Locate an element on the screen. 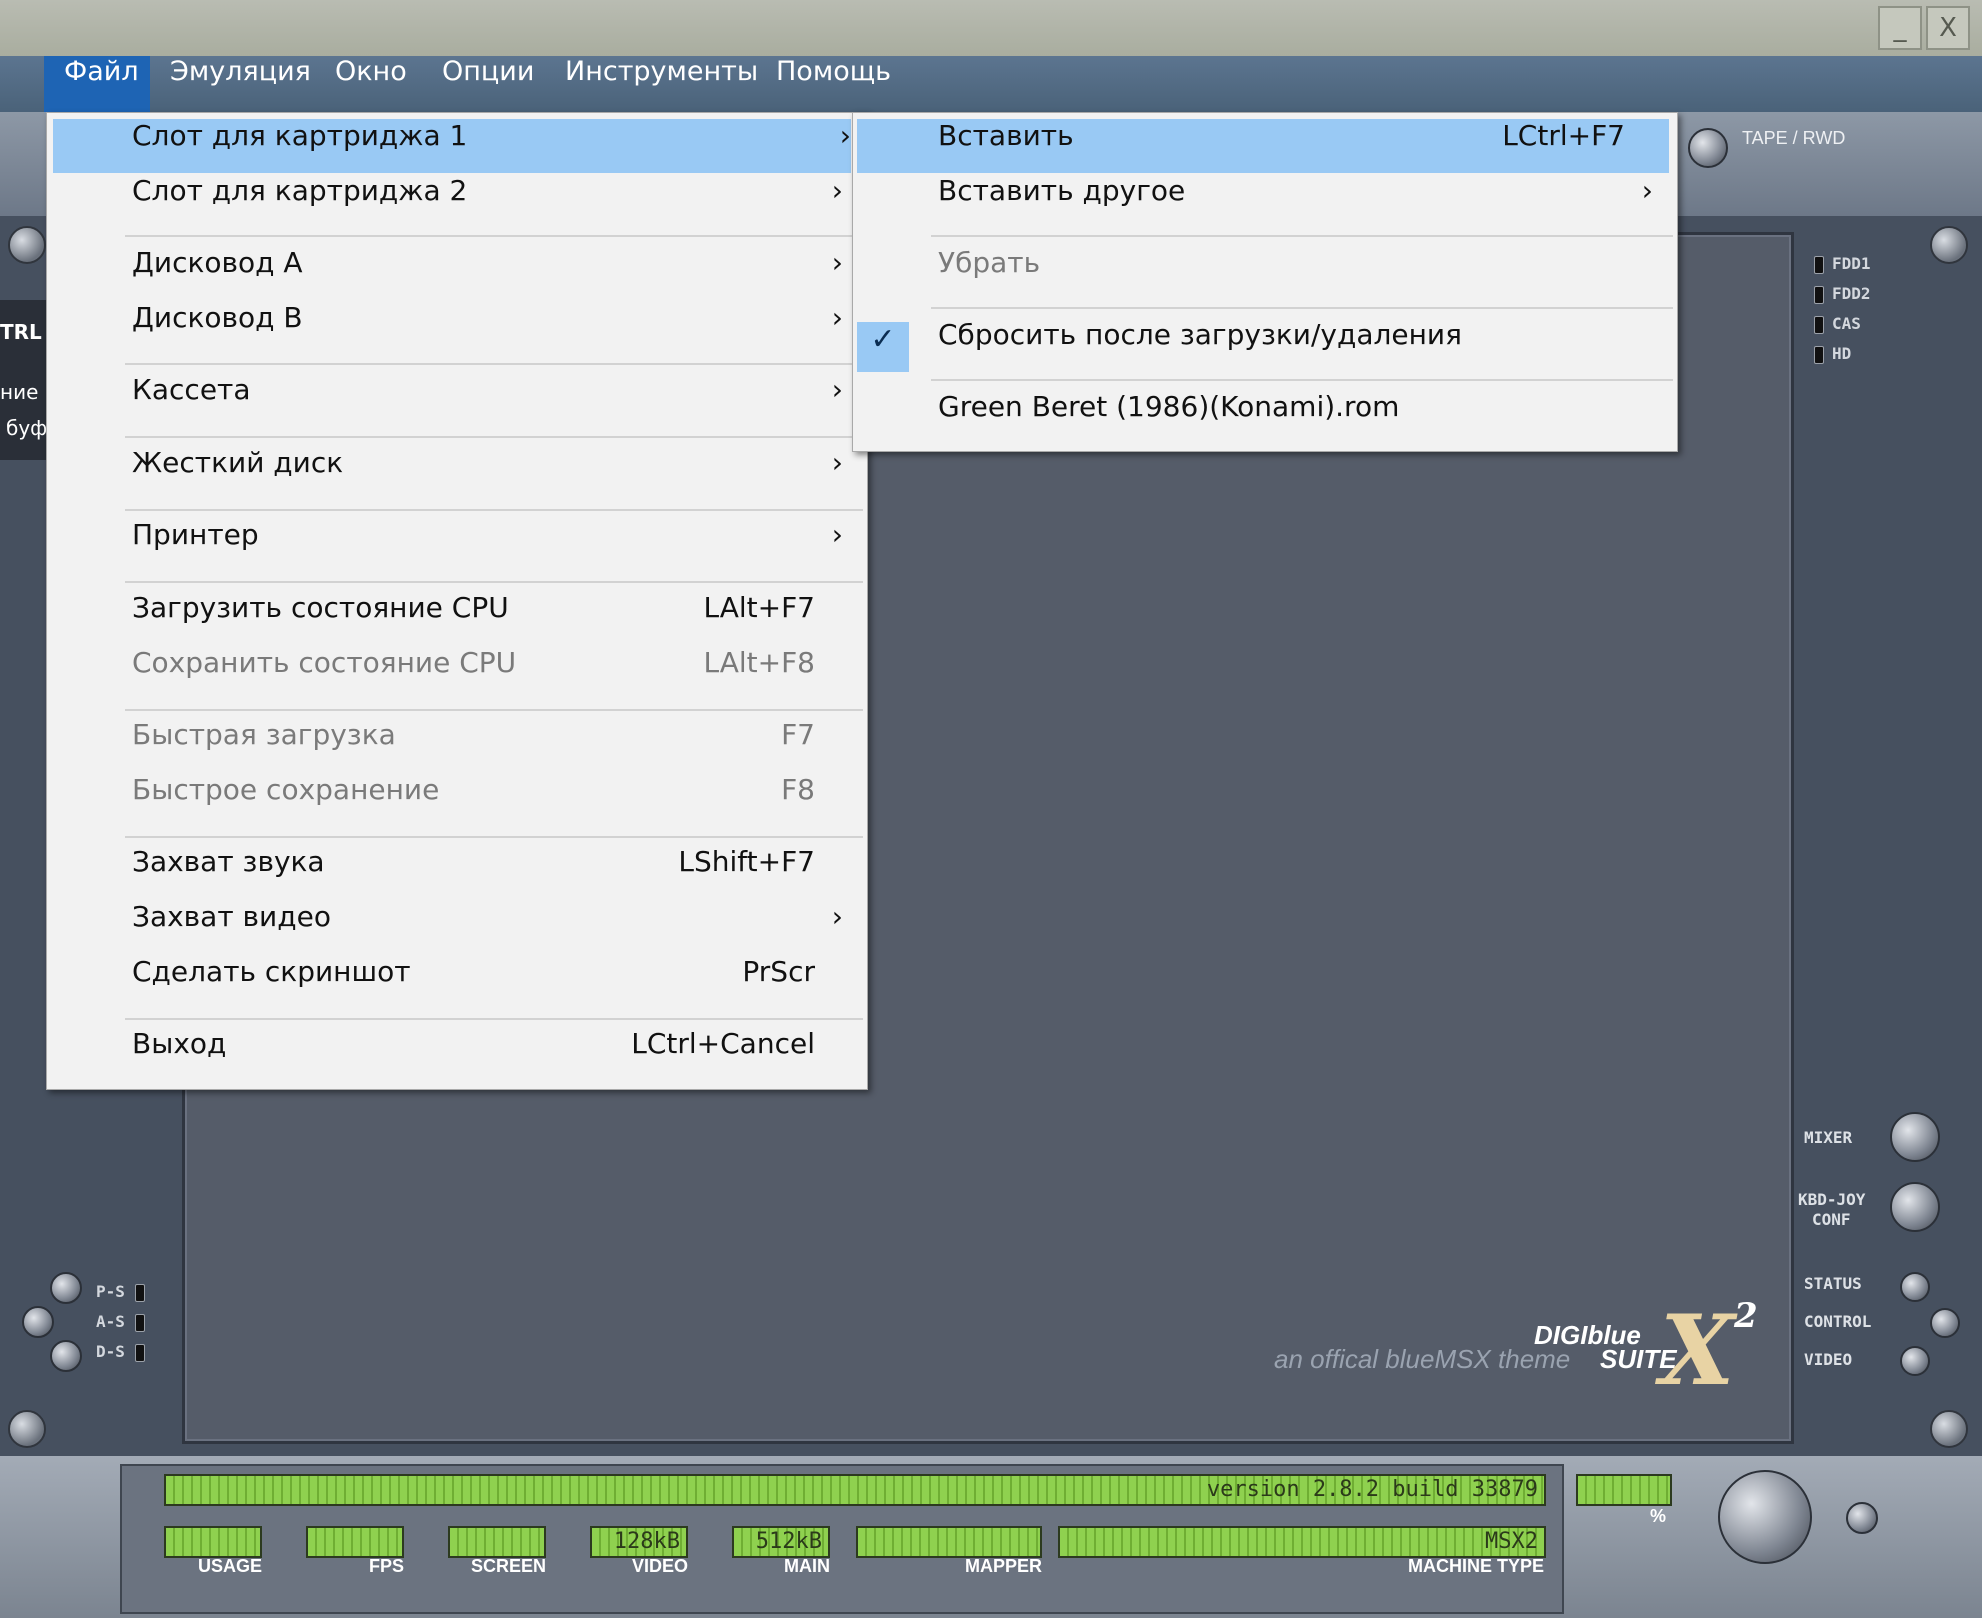 The width and height of the screenshot is (1982, 1618). mixer-knob is located at coordinates (1915, 1137).